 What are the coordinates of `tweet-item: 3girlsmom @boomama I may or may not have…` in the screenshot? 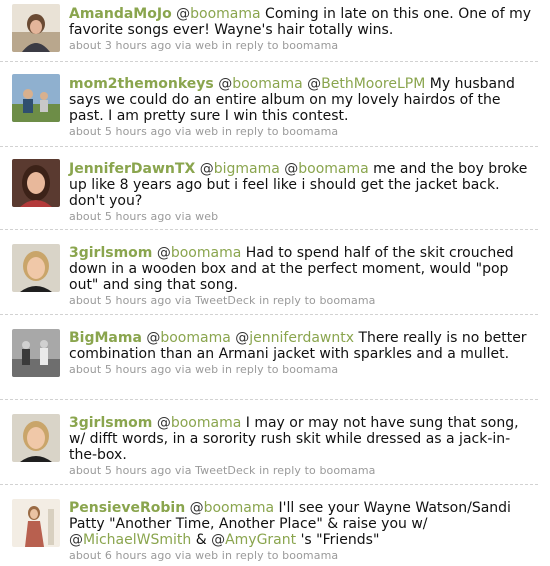 It's located at (269, 442).